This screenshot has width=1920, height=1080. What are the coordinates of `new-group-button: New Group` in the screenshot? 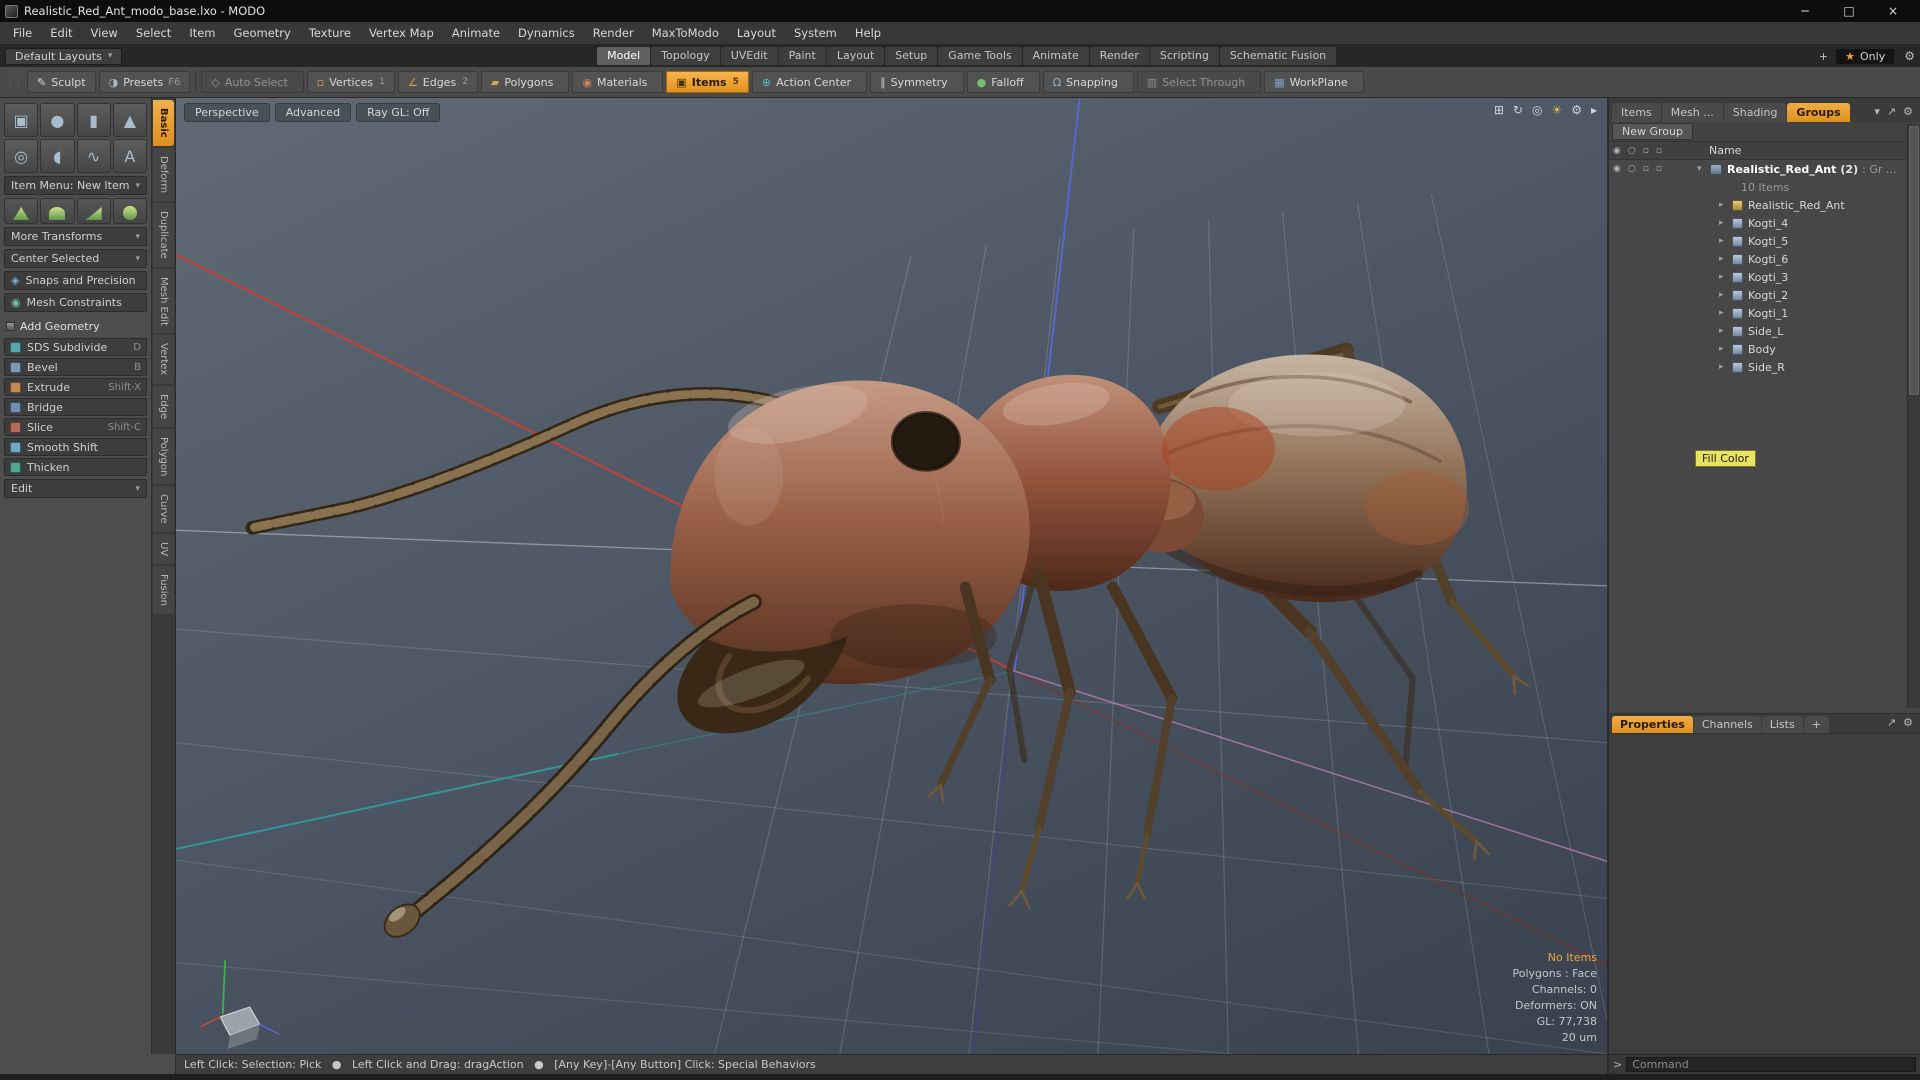 It's located at (1652, 131).